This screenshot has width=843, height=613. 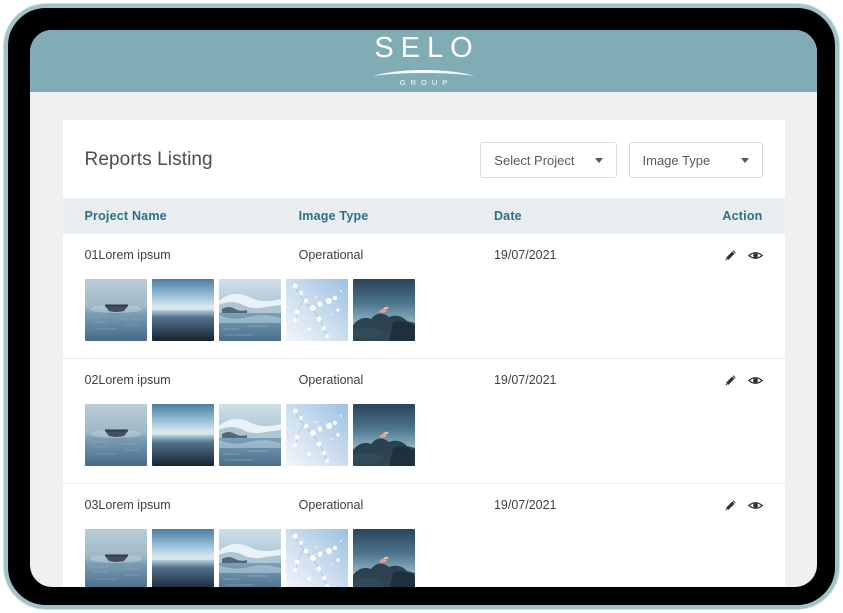 What do you see at coordinates (424, 503) in the screenshot?
I see `table-row-summary: 03Lorem ipsum Operational 19/07/2021` at bounding box center [424, 503].